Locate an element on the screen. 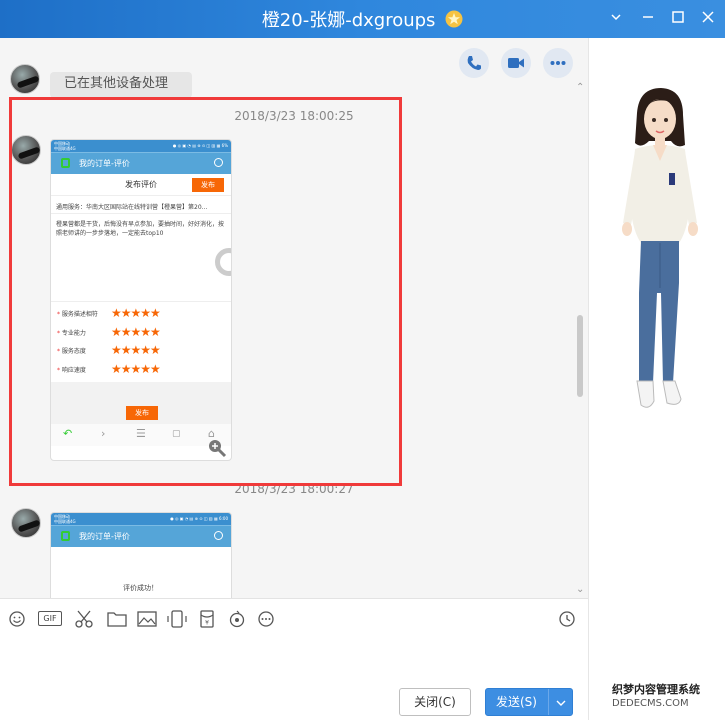 This screenshot has height=720, width=725. success-text: 评价成功！ is located at coordinates (140, 588).